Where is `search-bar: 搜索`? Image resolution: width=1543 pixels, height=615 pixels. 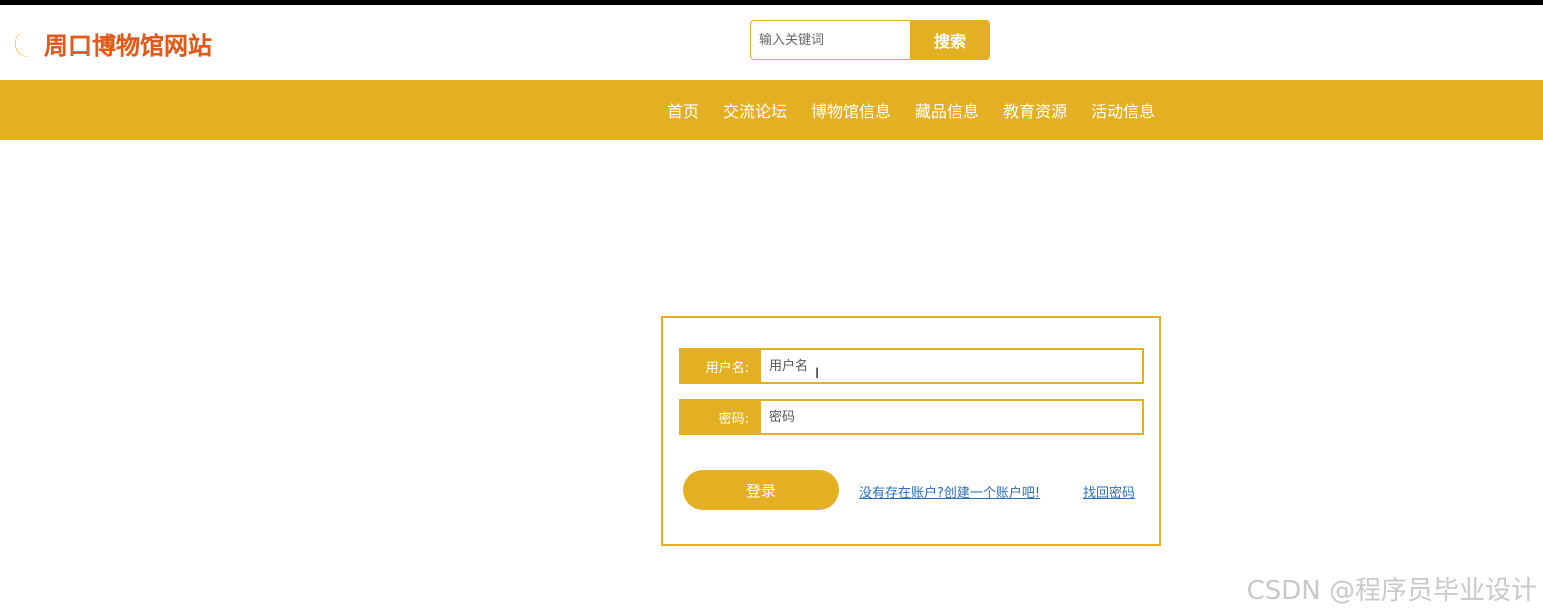 search-bar: 搜索 is located at coordinates (870, 40).